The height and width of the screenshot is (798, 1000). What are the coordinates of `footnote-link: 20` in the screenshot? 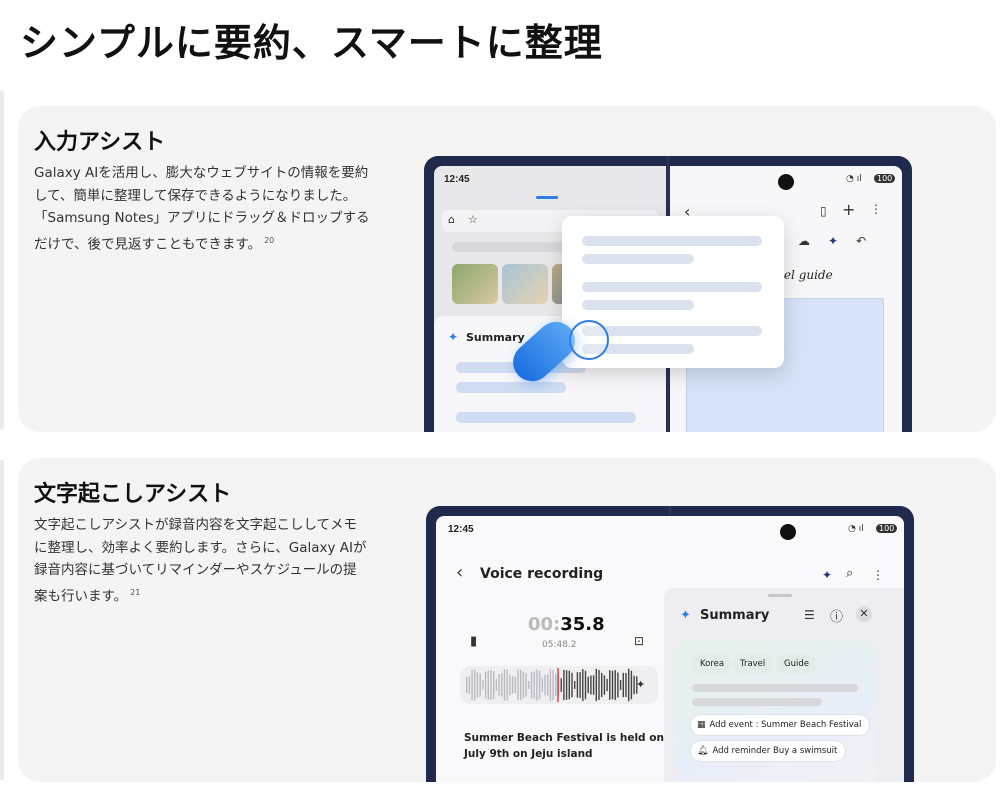 It's located at (269, 240).